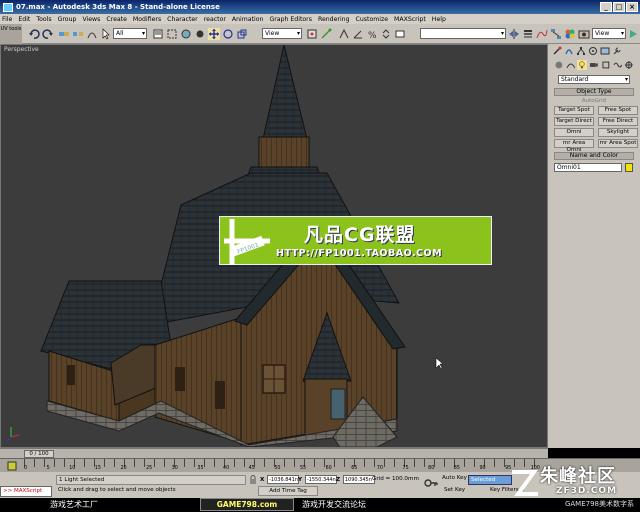 The height and width of the screenshot is (512, 640). Describe the element at coordinates (11, 34) in the screenshot. I see `uv-tools-strip: UV tools` at that location.